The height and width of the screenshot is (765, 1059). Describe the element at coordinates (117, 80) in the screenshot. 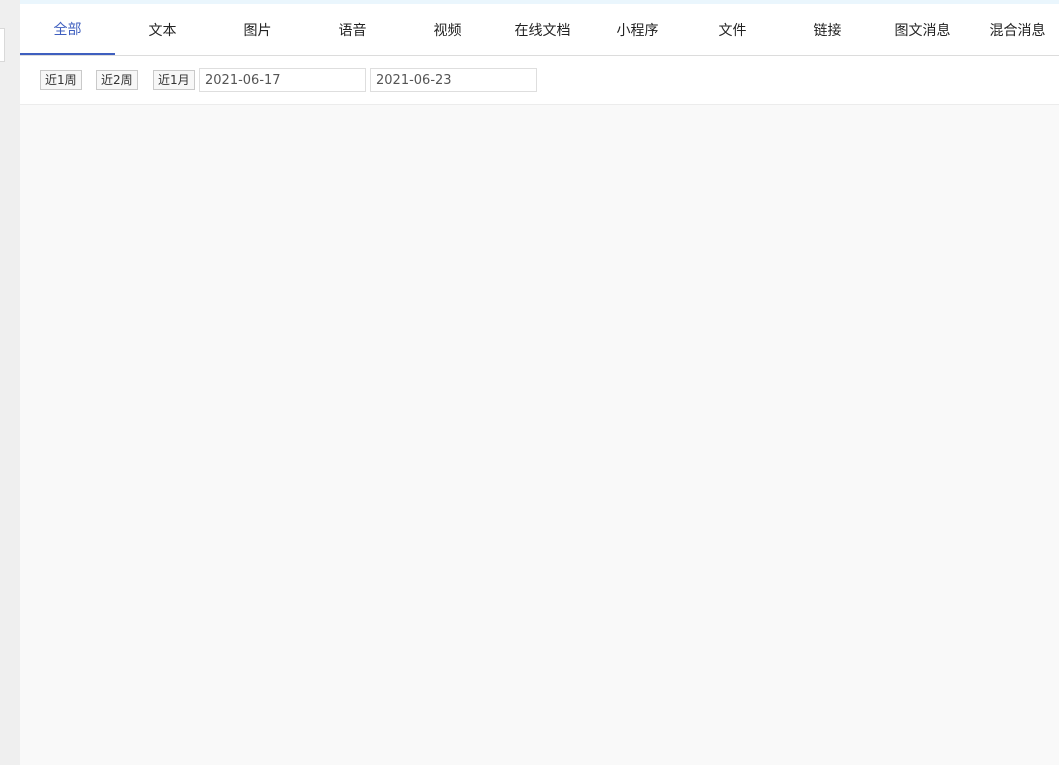

I see `range-2-weeks-button: 近2周` at that location.